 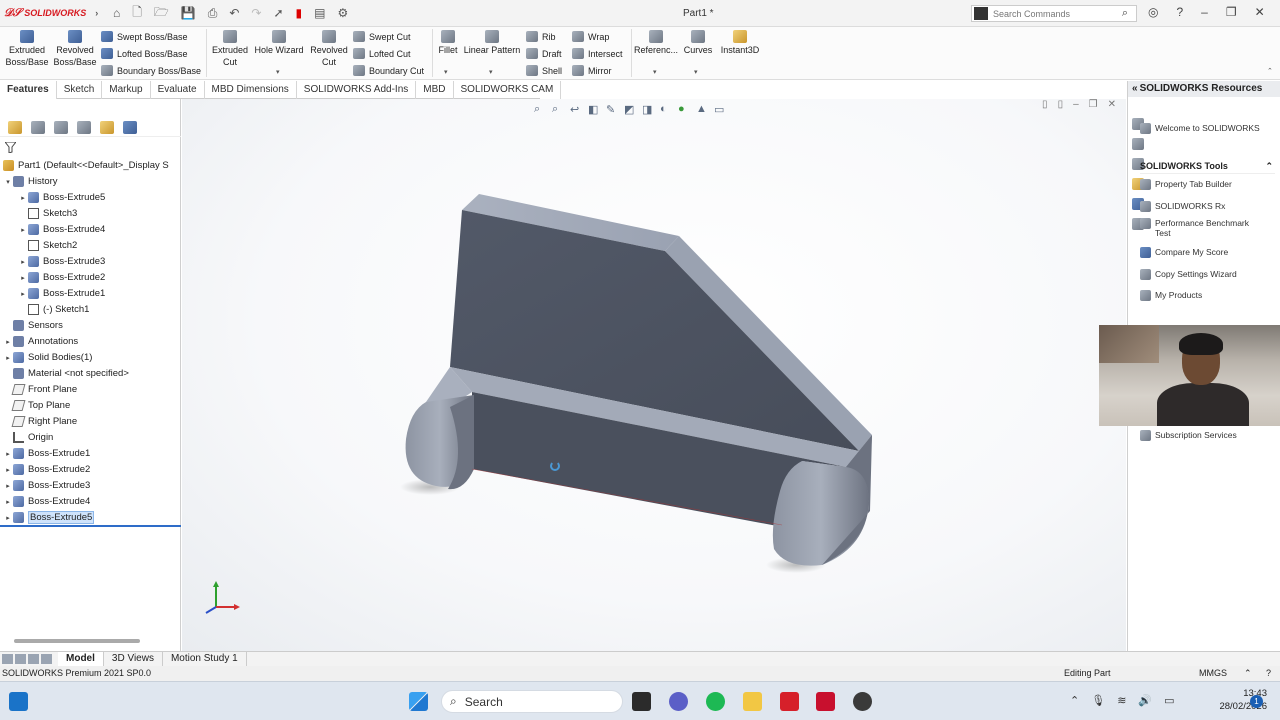 I want to click on curves-caret-icon: ▾, so click(x=696, y=72).